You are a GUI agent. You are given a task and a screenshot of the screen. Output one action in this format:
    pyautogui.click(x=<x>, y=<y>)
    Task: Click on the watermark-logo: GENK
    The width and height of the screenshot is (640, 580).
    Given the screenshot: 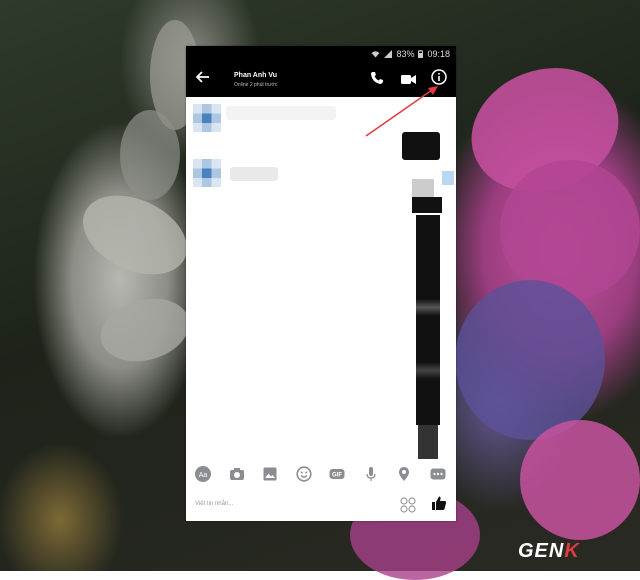 What is the action you would take?
    pyautogui.click(x=549, y=551)
    